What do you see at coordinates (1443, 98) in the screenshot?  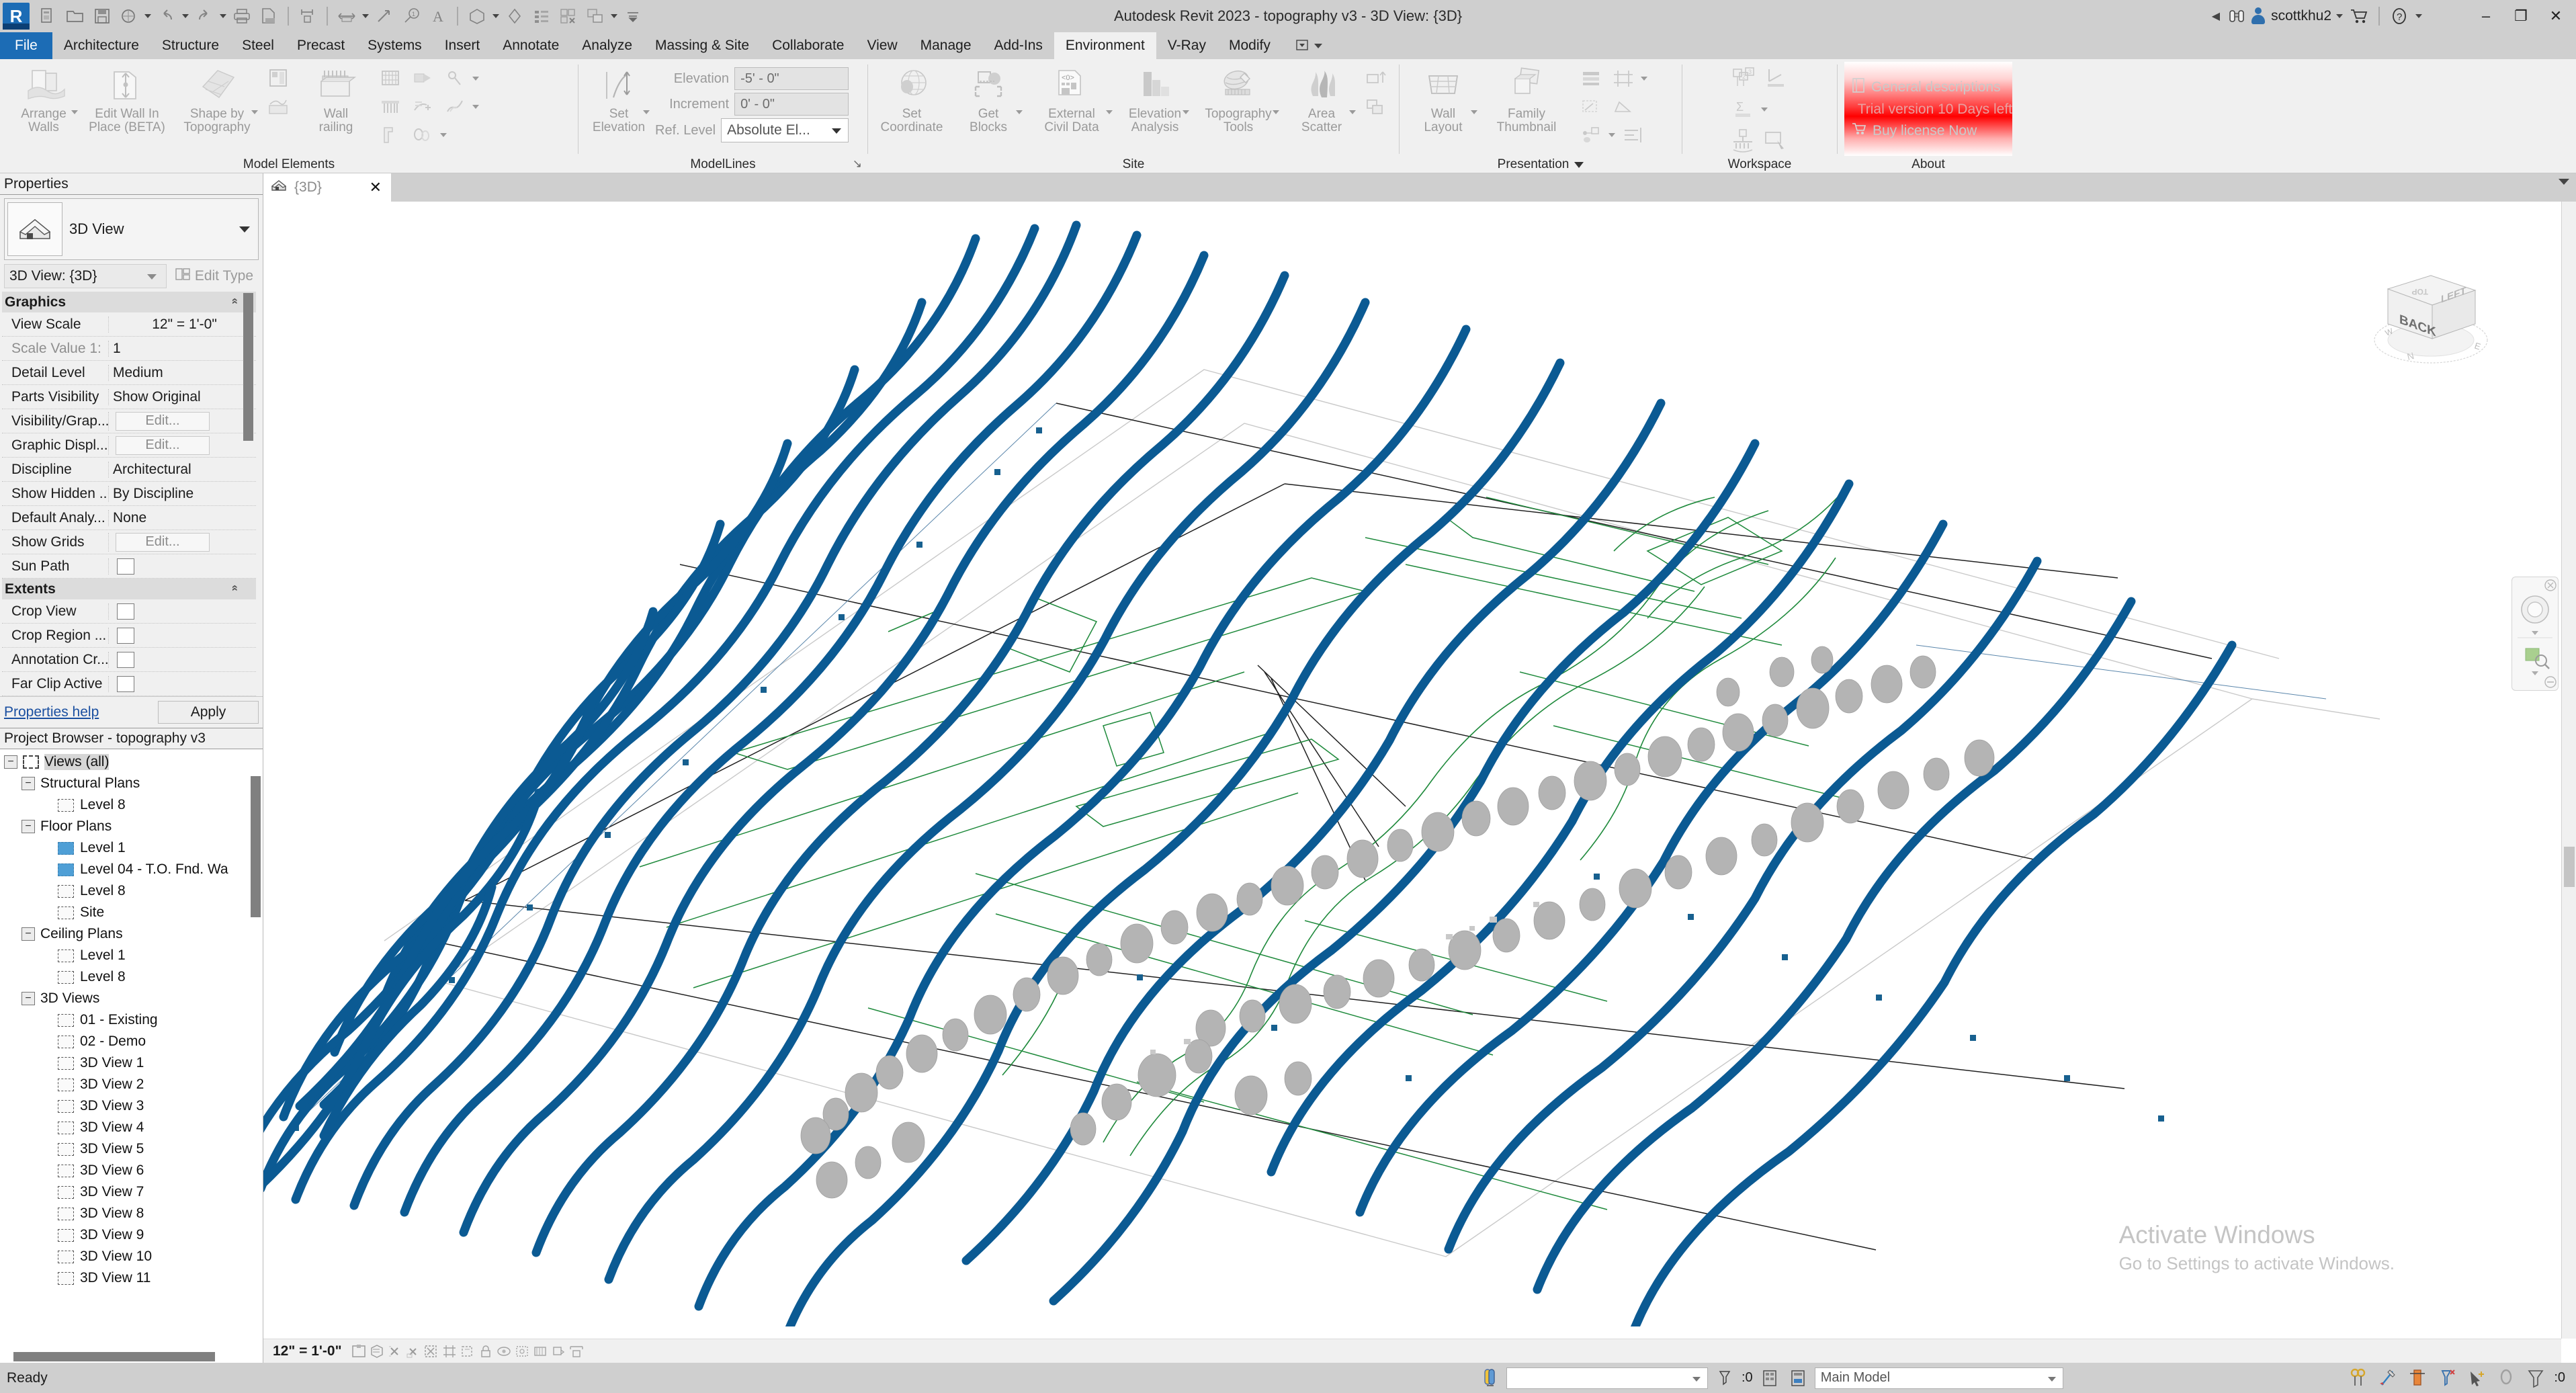 I see `wall-layout-button: Wall Layout` at bounding box center [1443, 98].